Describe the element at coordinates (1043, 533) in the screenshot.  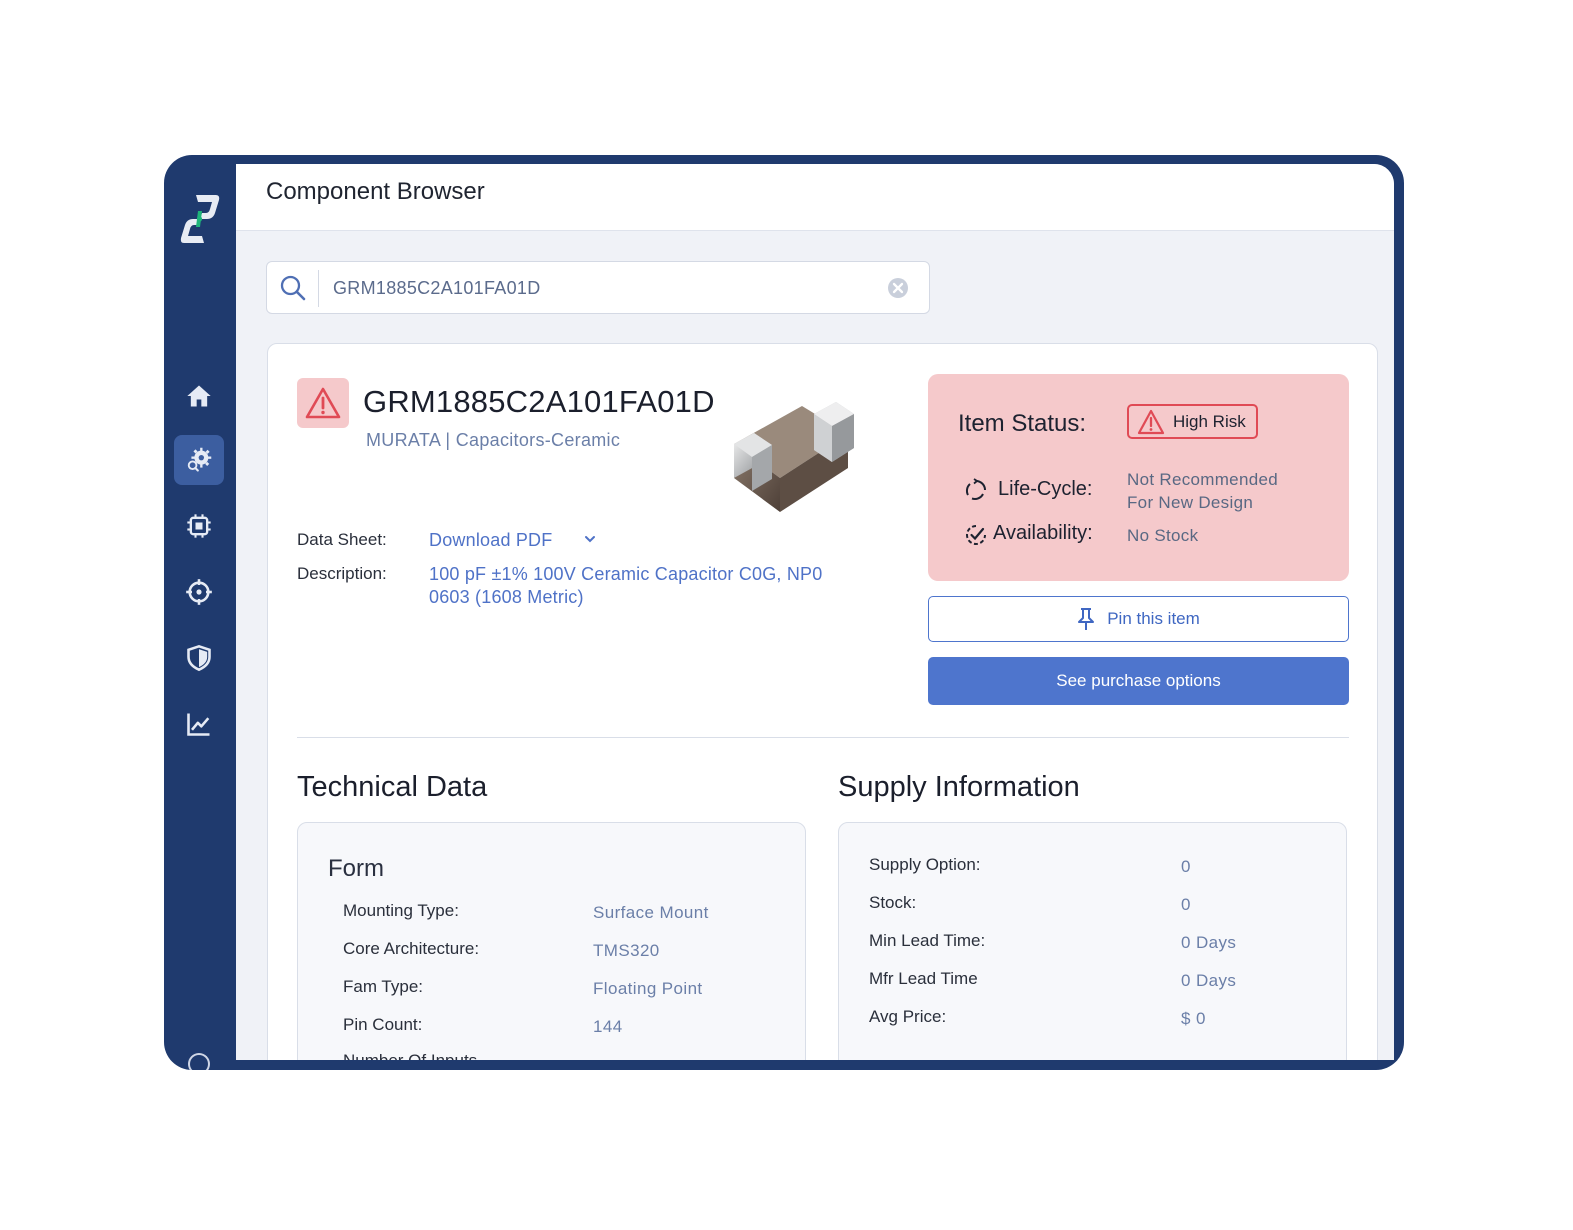
I see `availability-label: Availability:` at that location.